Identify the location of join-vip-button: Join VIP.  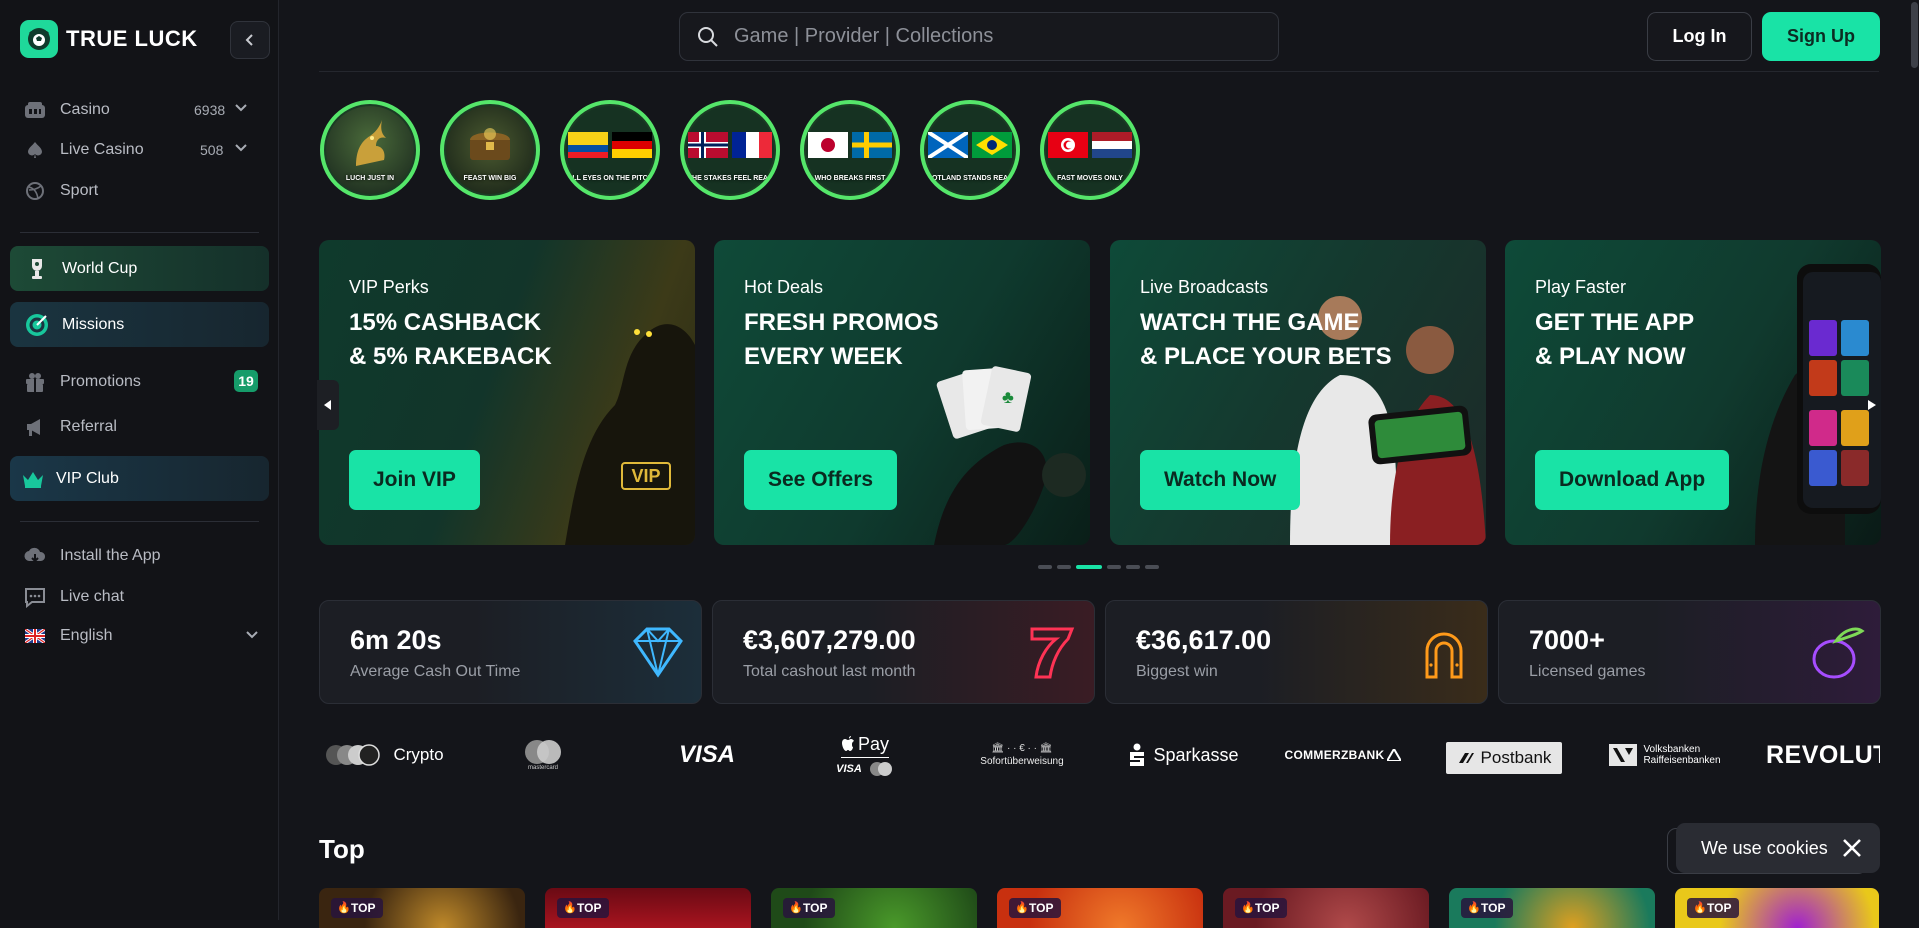
(414, 480).